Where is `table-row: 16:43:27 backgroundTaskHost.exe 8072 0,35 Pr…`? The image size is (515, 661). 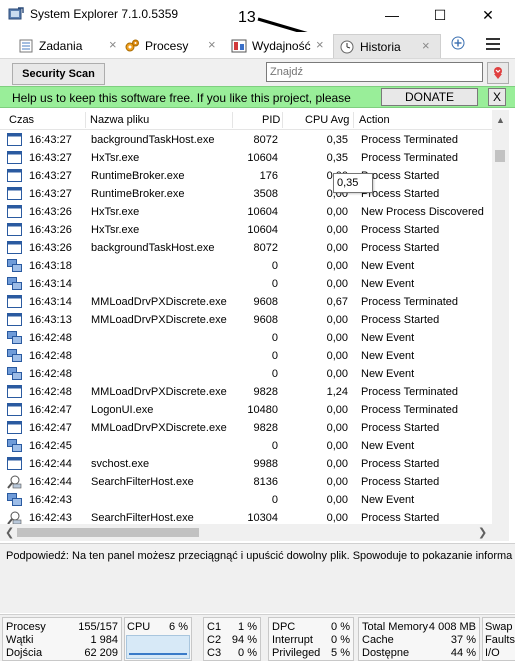
table-row: 16:43:27 backgroundTaskHost.exe 8072 0,35 Pr… is located at coordinates (246, 140).